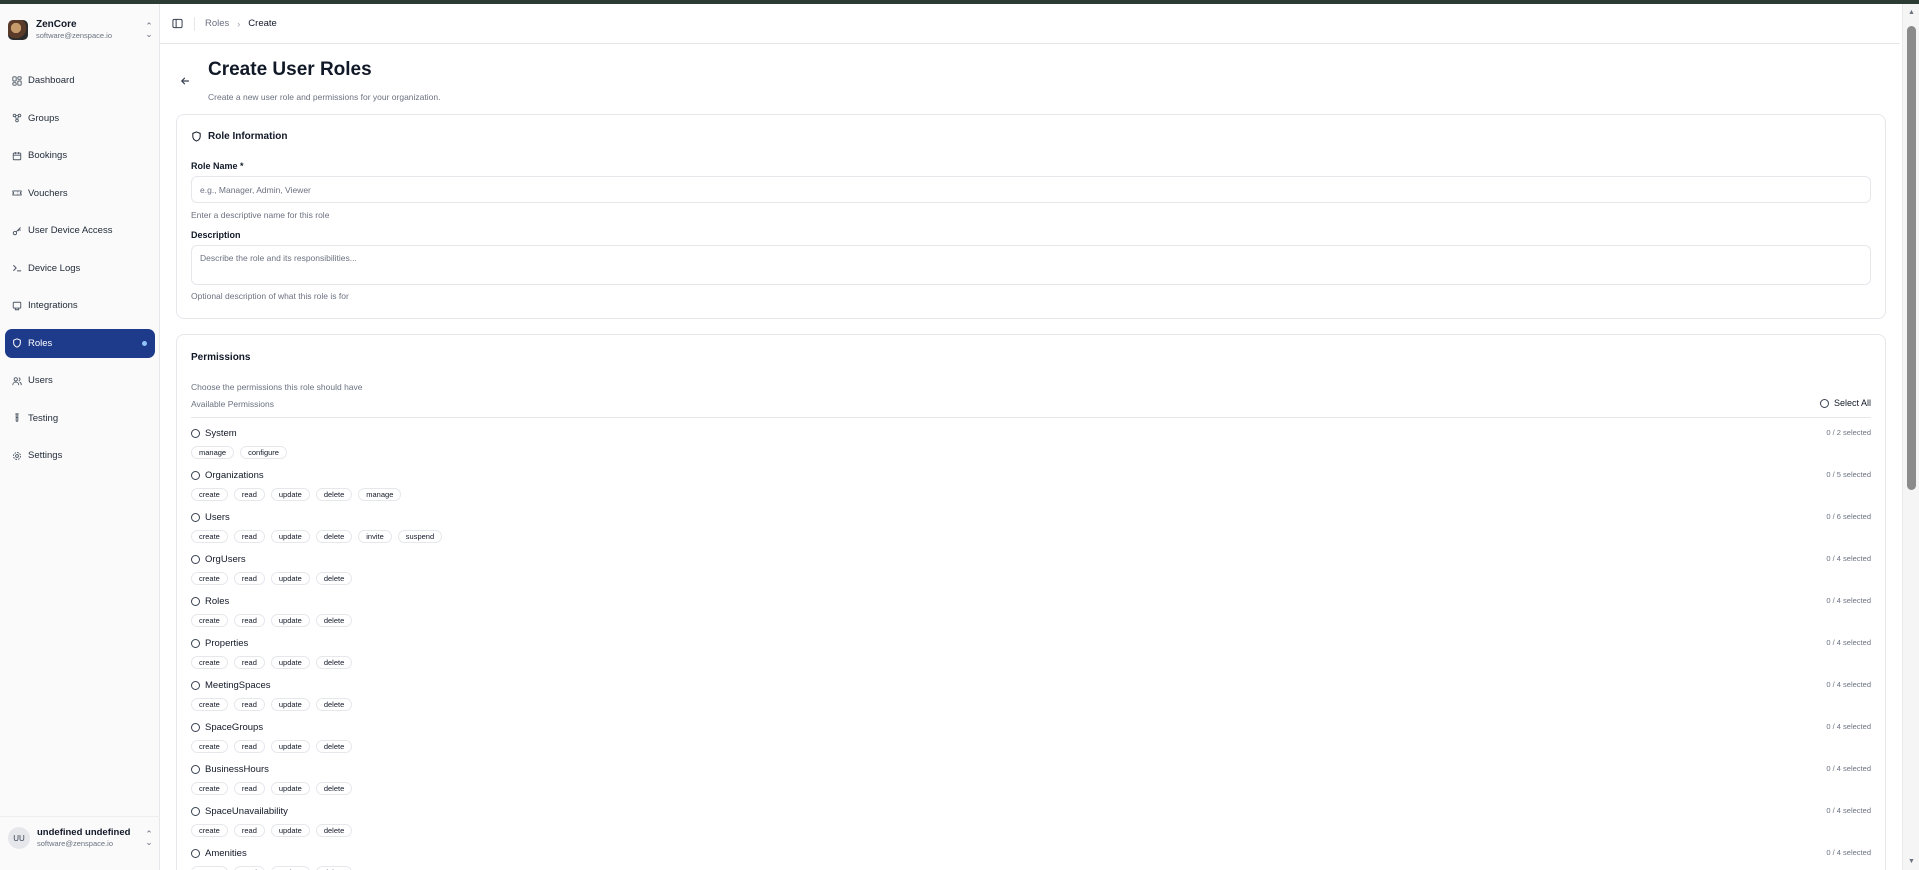 The height and width of the screenshot is (870, 1919). What do you see at coordinates (1845, 403) in the screenshot?
I see `select-all-toggle: Select All` at bounding box center [1845, 403].